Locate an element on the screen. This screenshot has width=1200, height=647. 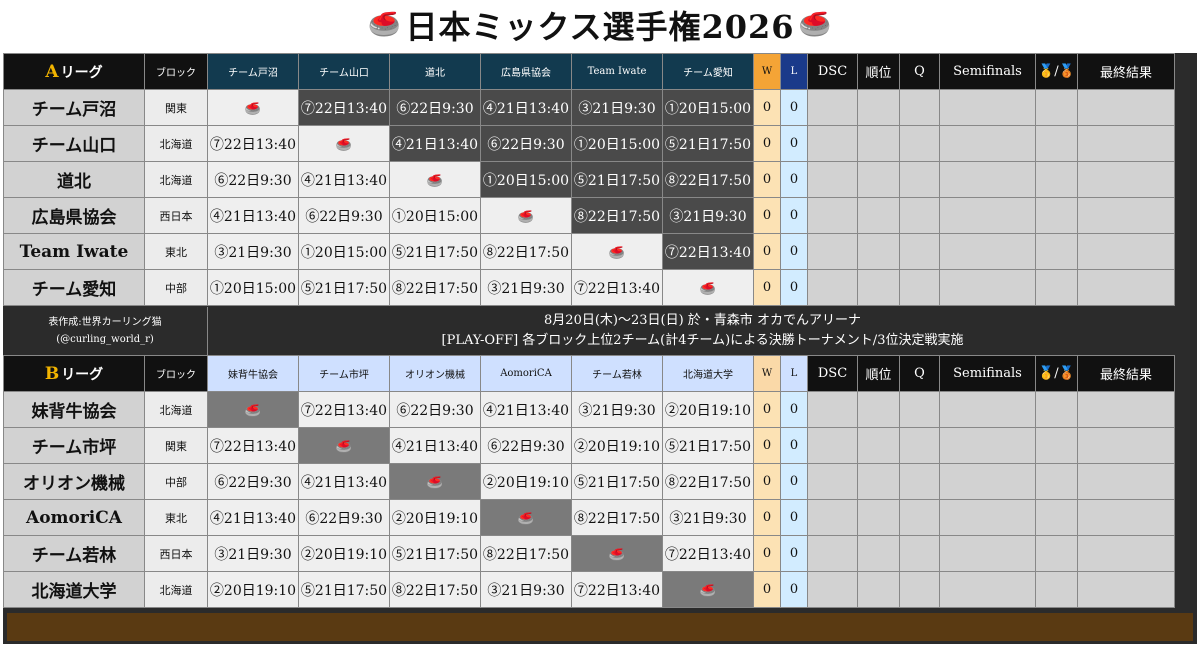
title-text: 日本ミックス選手権2026 is located at coordinates (600, 27).